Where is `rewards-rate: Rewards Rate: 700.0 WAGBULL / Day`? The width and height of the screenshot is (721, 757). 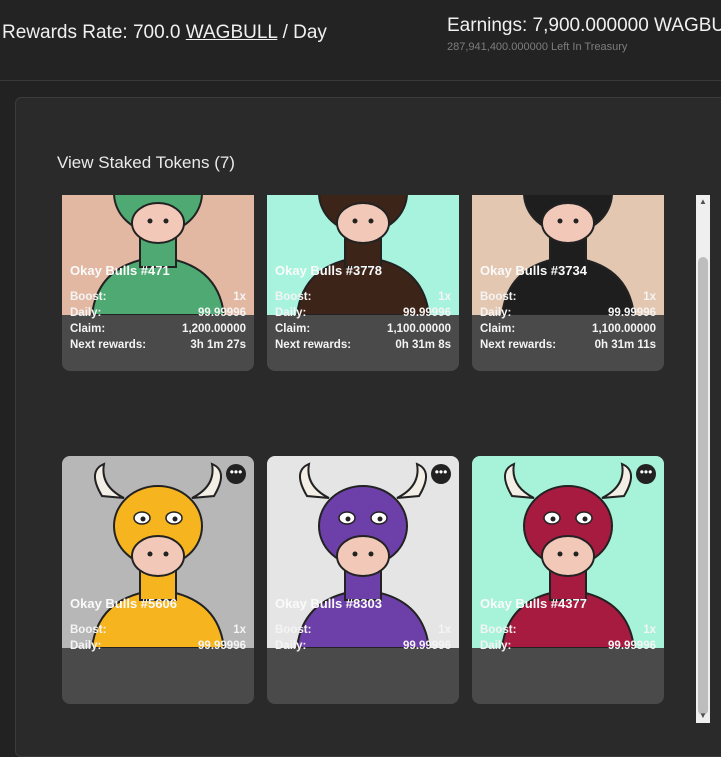
rewards-rate: Rewards Rate: 700.0 WAGBULL / Day is located at coordinates (164, 33).